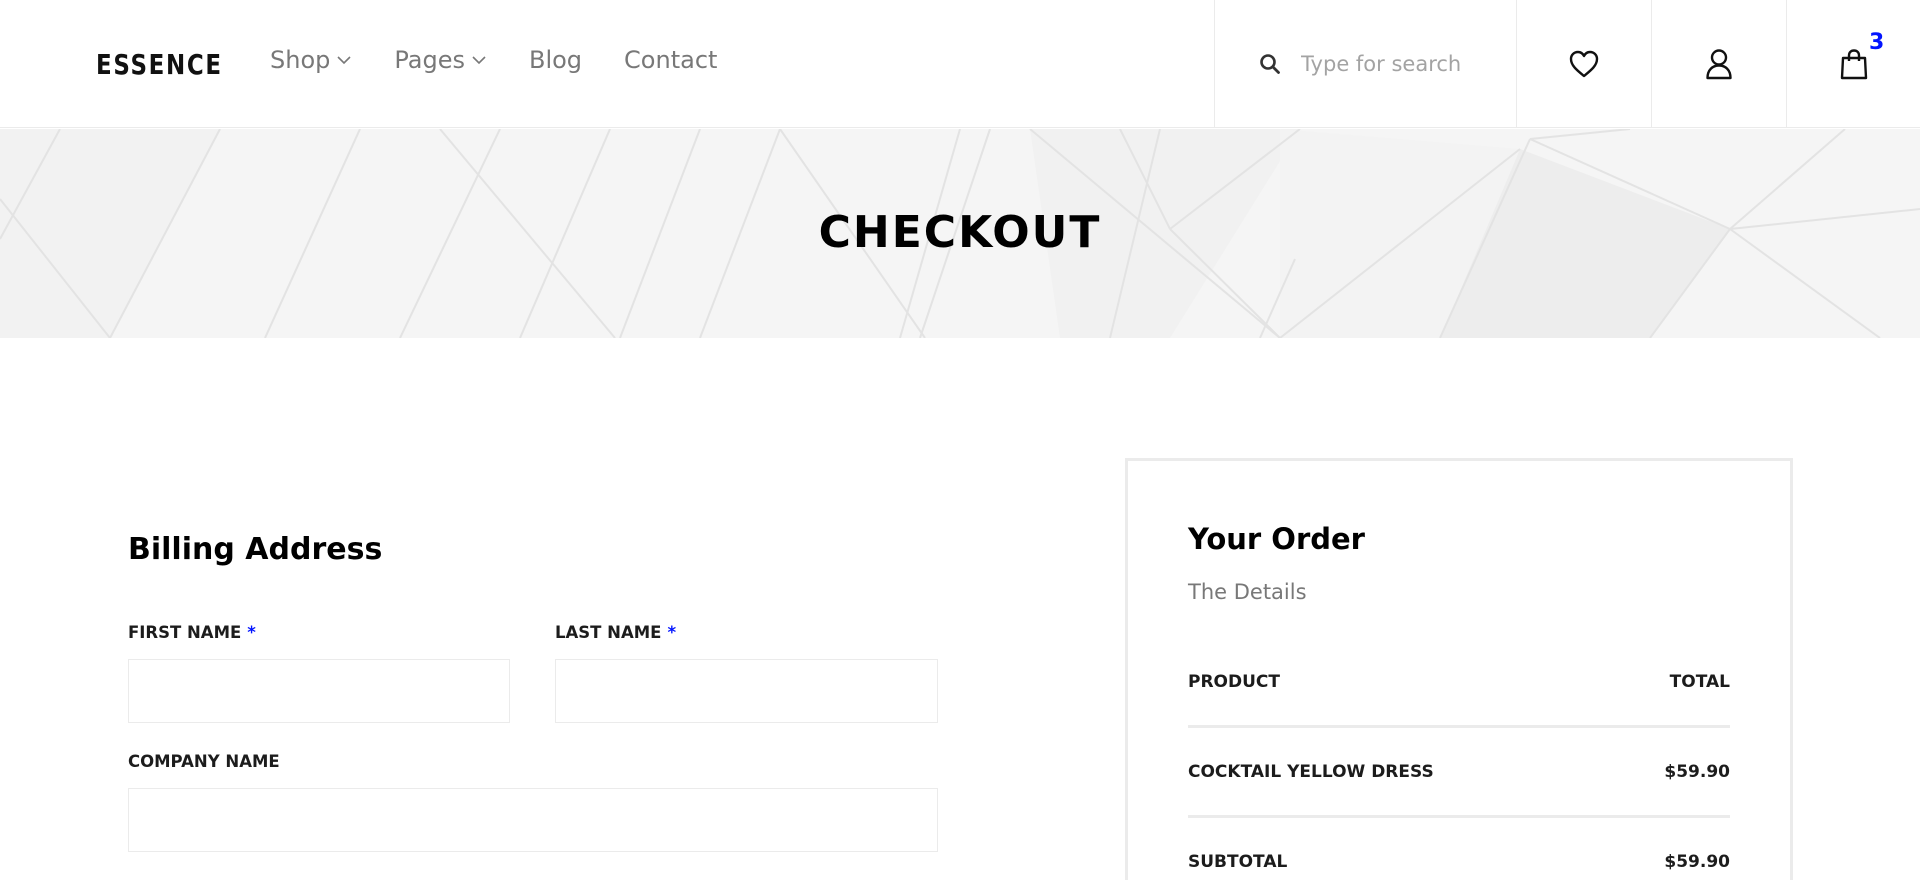 The height and width of the screenshot is (880, 1920). Describe the element at coordinates (300, 60) in the screenshot. I see `nav-item-label: Shop` at that location.